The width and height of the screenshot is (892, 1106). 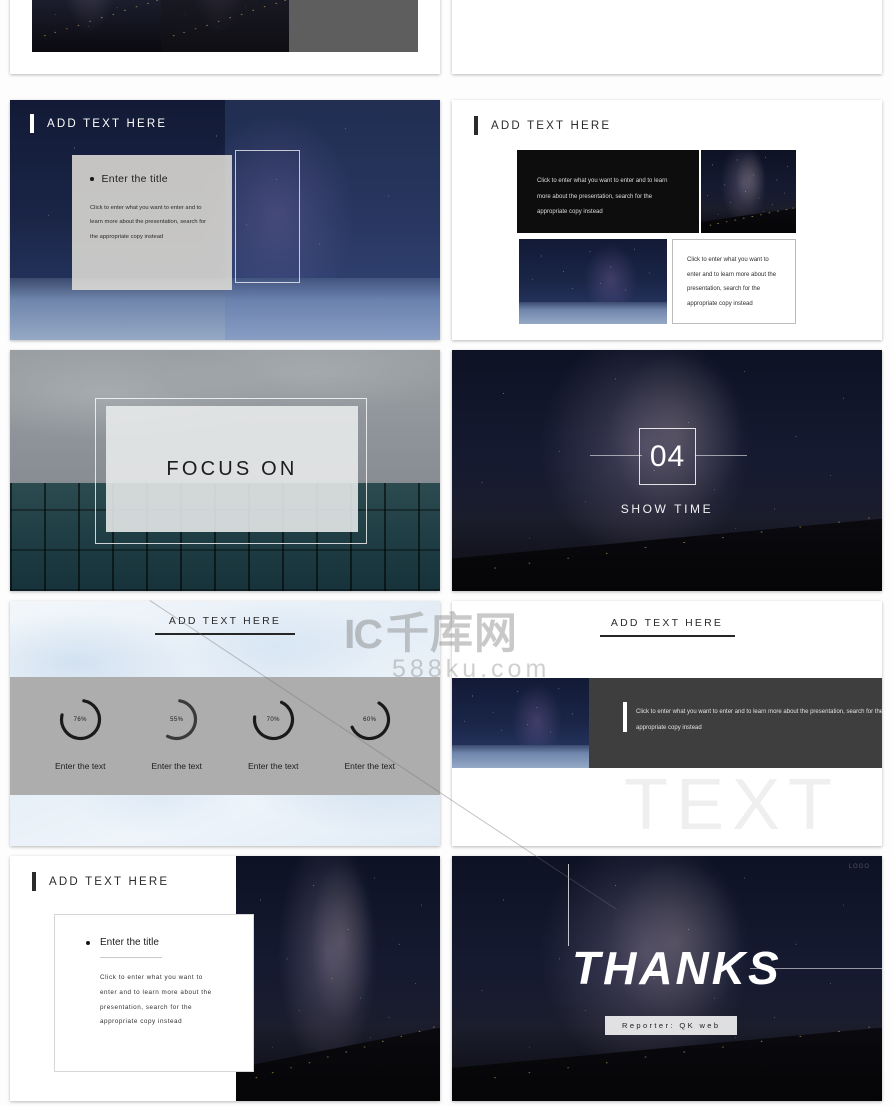 I want to click on accent-bar, so click(x=625, y=717).